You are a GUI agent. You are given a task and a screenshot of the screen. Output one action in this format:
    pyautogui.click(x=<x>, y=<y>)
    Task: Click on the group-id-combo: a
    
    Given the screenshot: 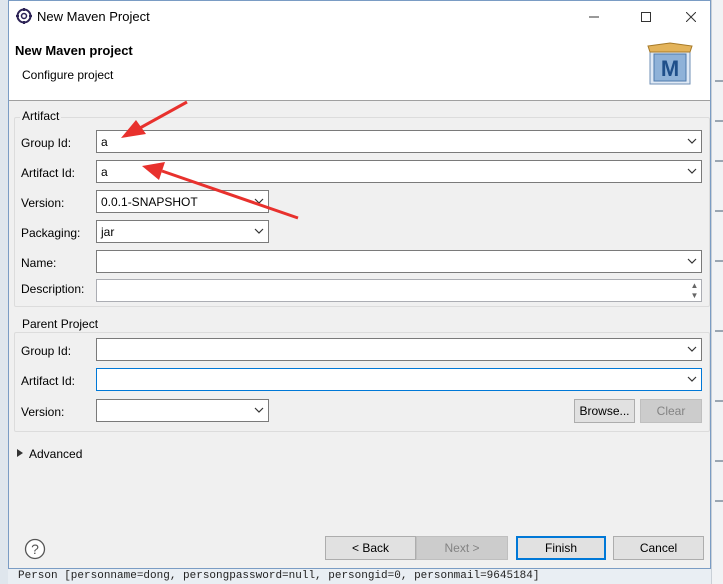 What is the action you would take?
    pyautogui.click(x=399, y=141)
    